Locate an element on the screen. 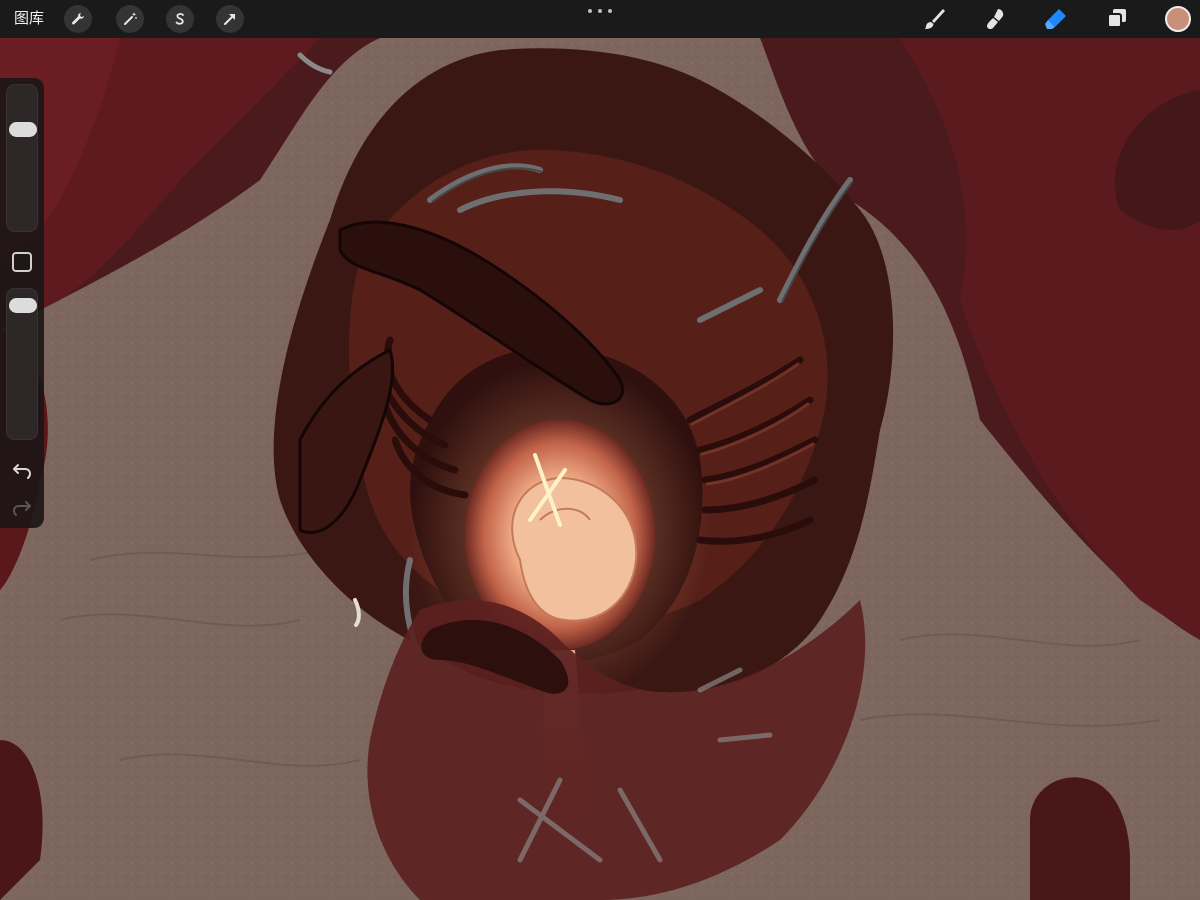  brush-opacity-slider-thumb is located at coordinates (23, 305).